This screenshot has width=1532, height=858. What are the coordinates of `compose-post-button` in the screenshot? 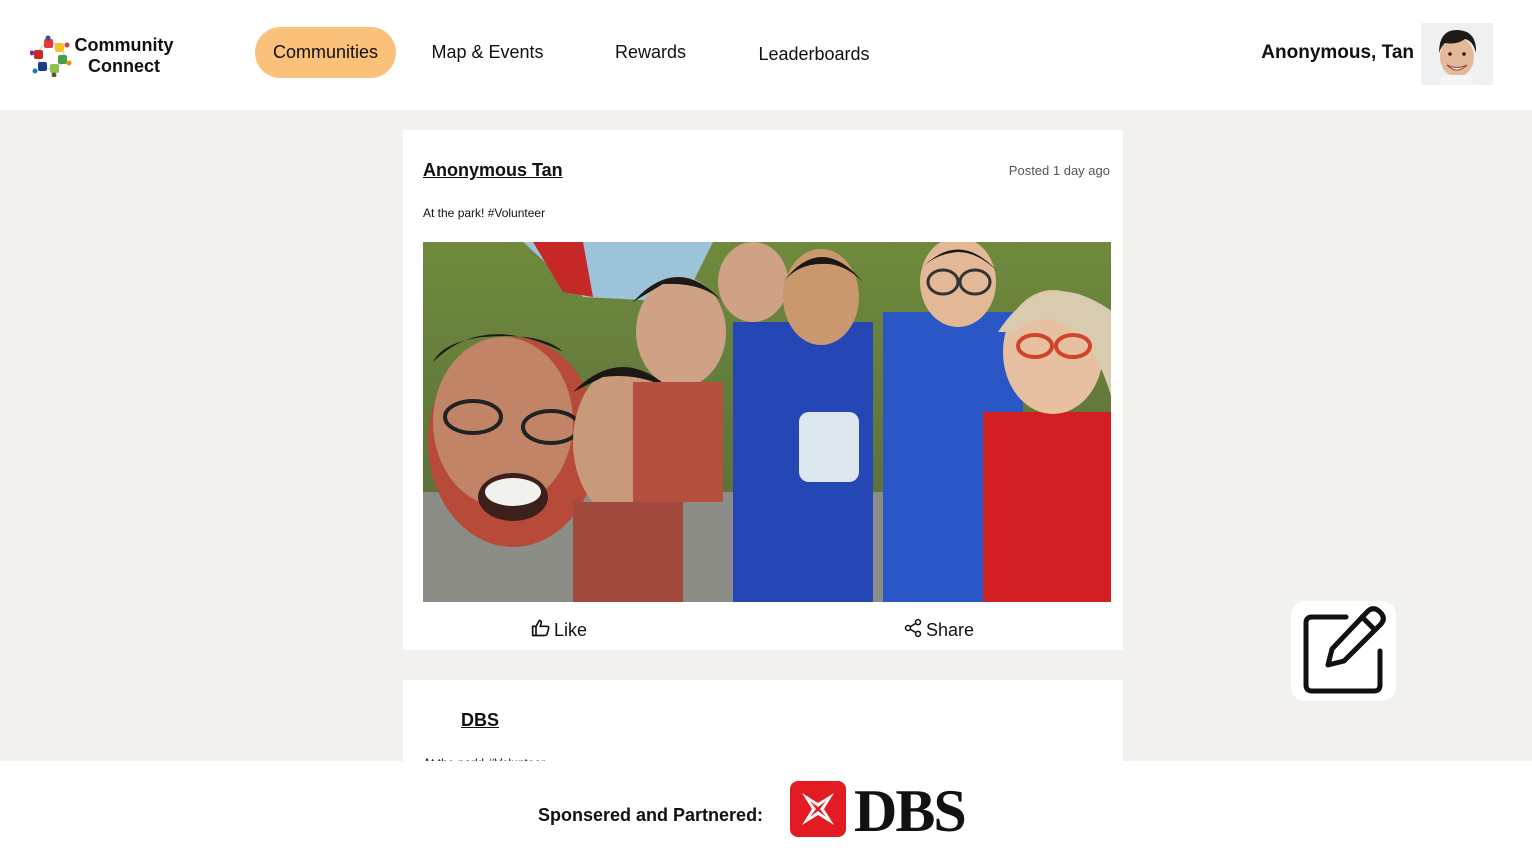 It's located at (1343, 651).